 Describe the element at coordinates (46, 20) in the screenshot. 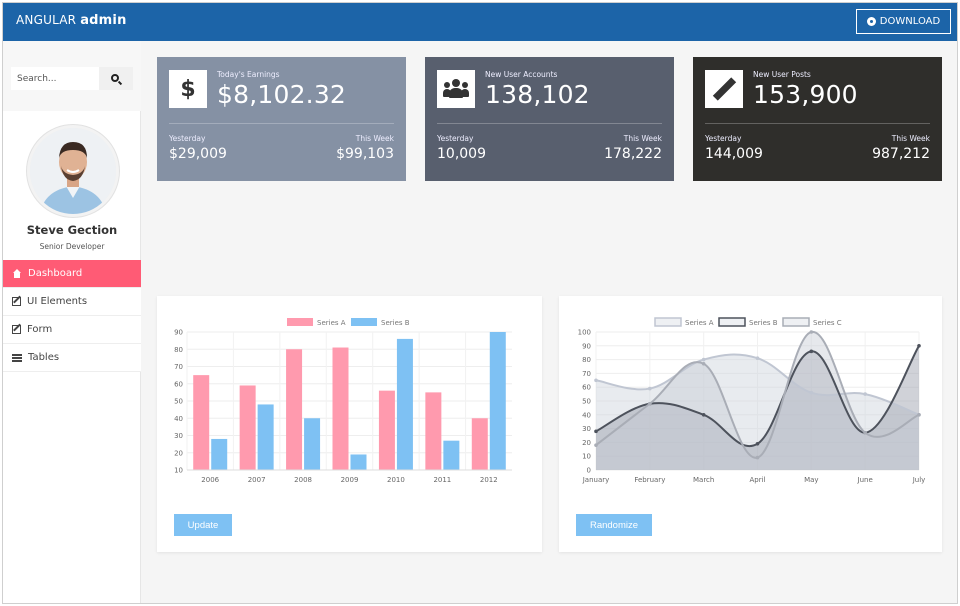

I see `brand-light: ANGULAR` at that location.